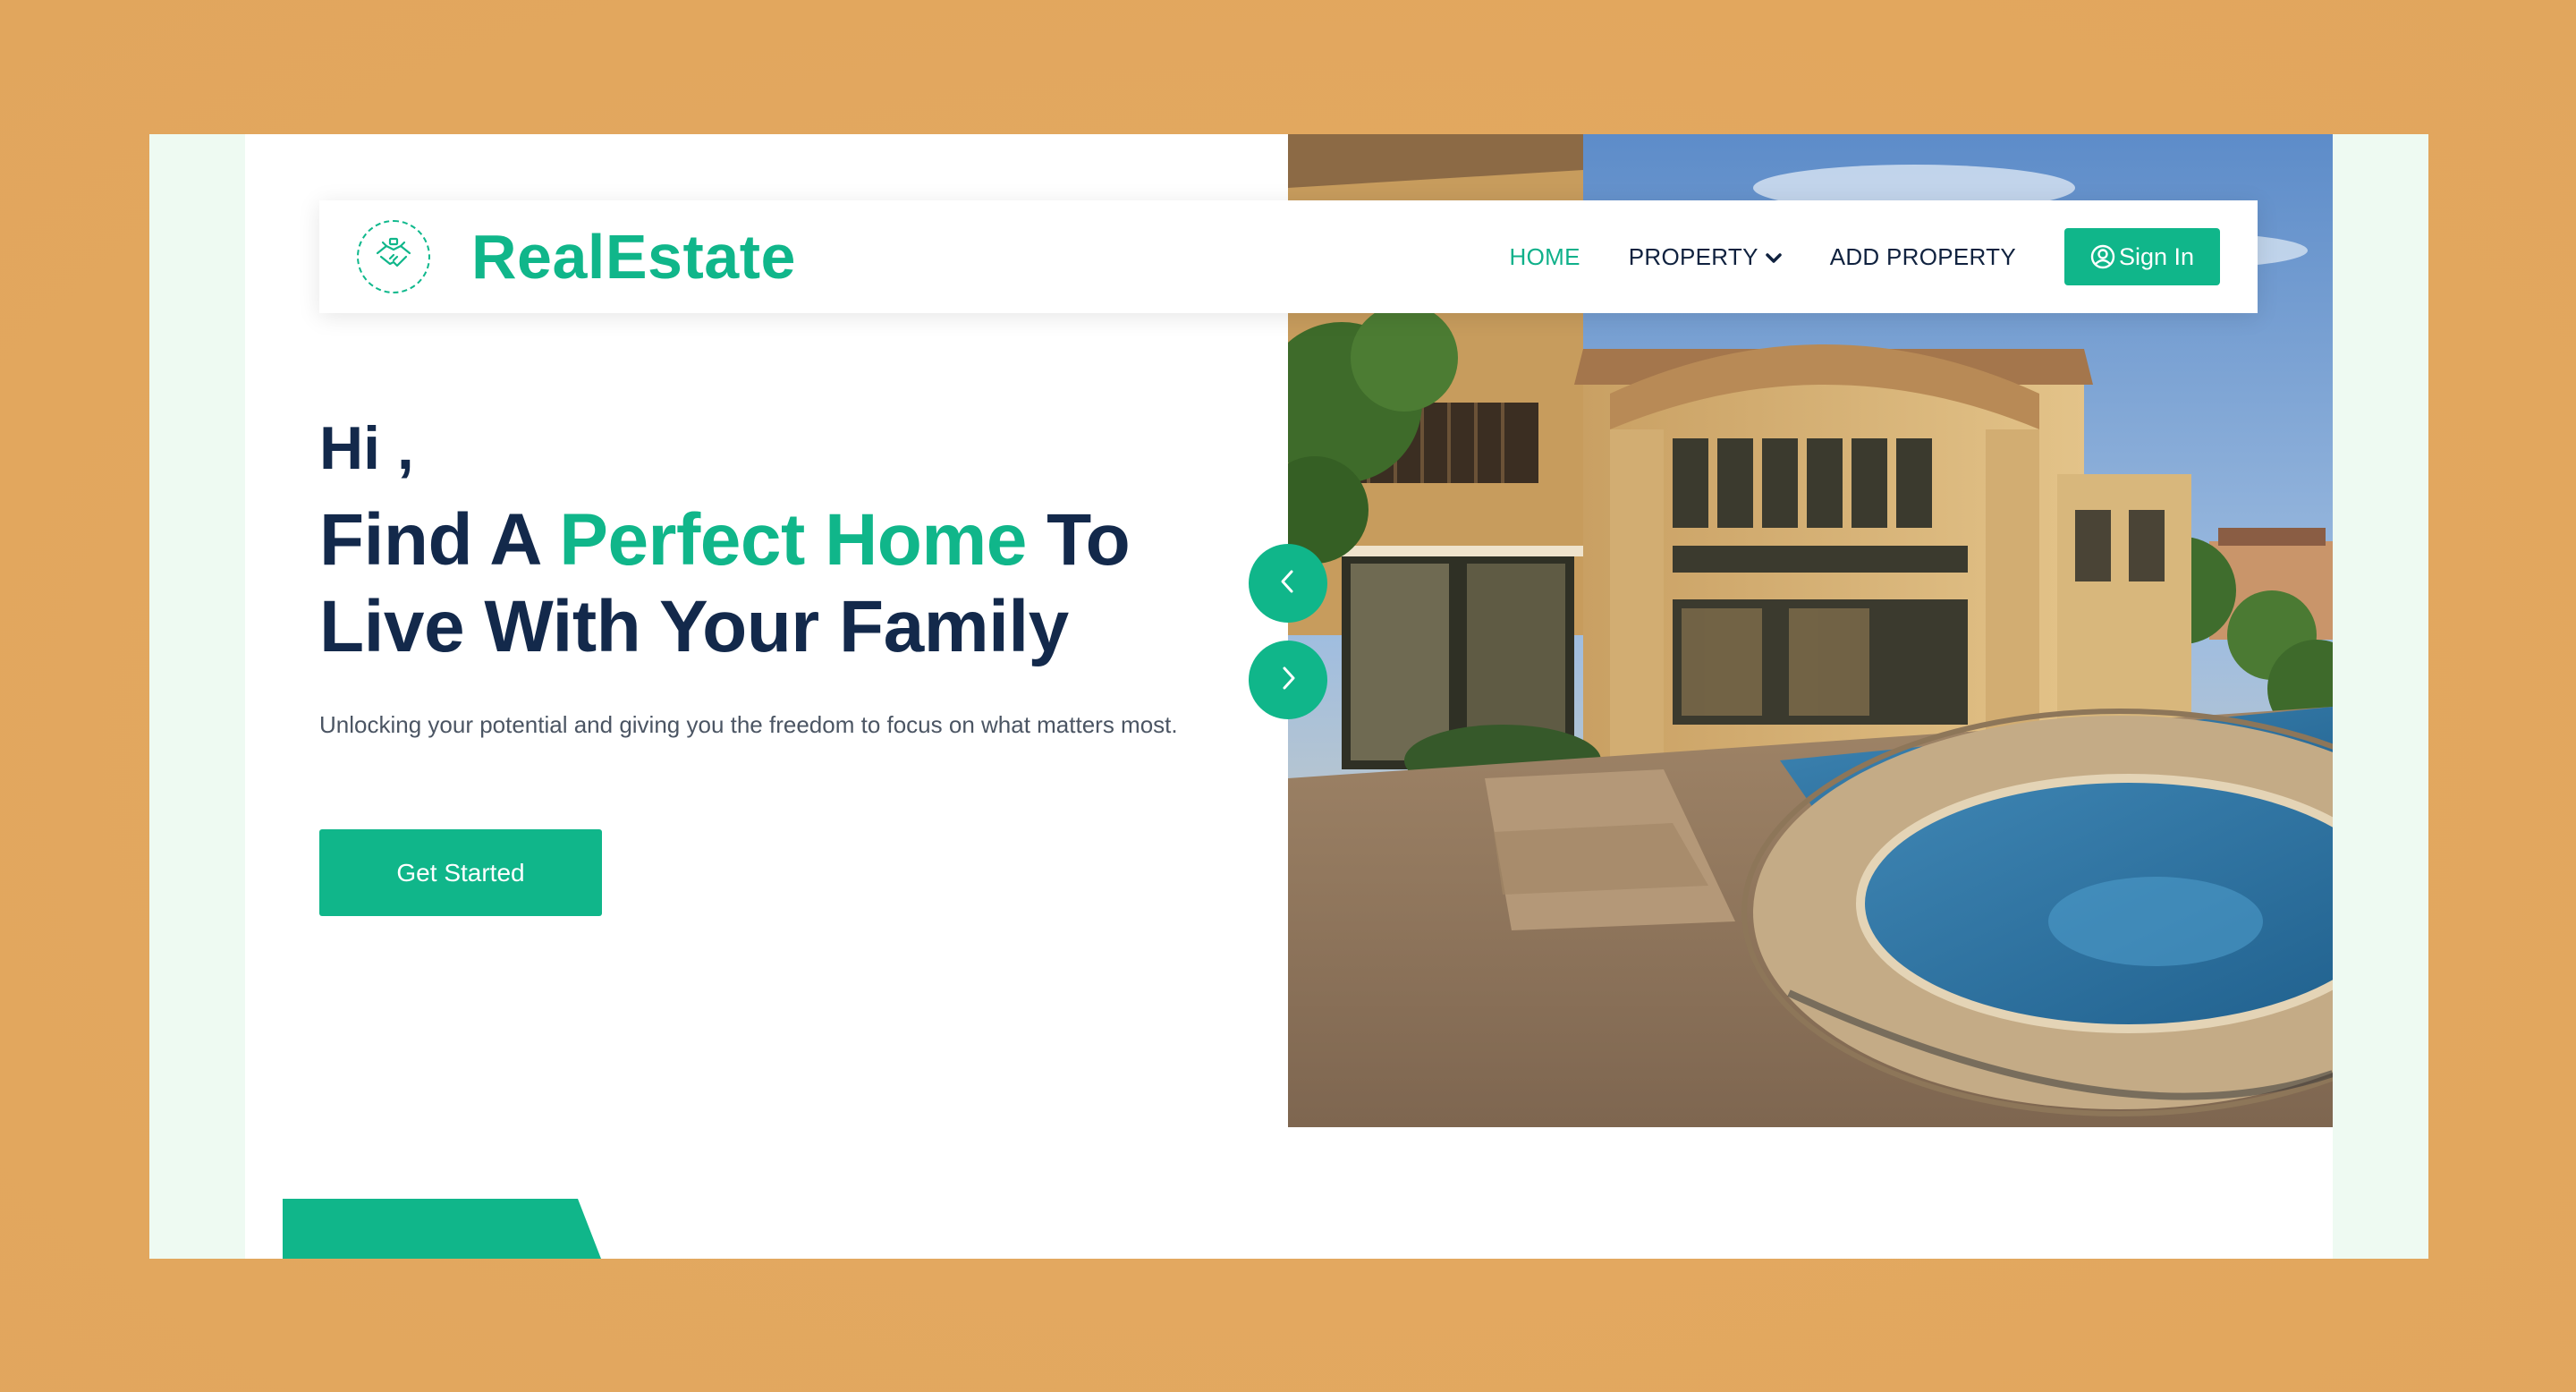  I want to click on nav-home: HOME, so click(1545, 257).